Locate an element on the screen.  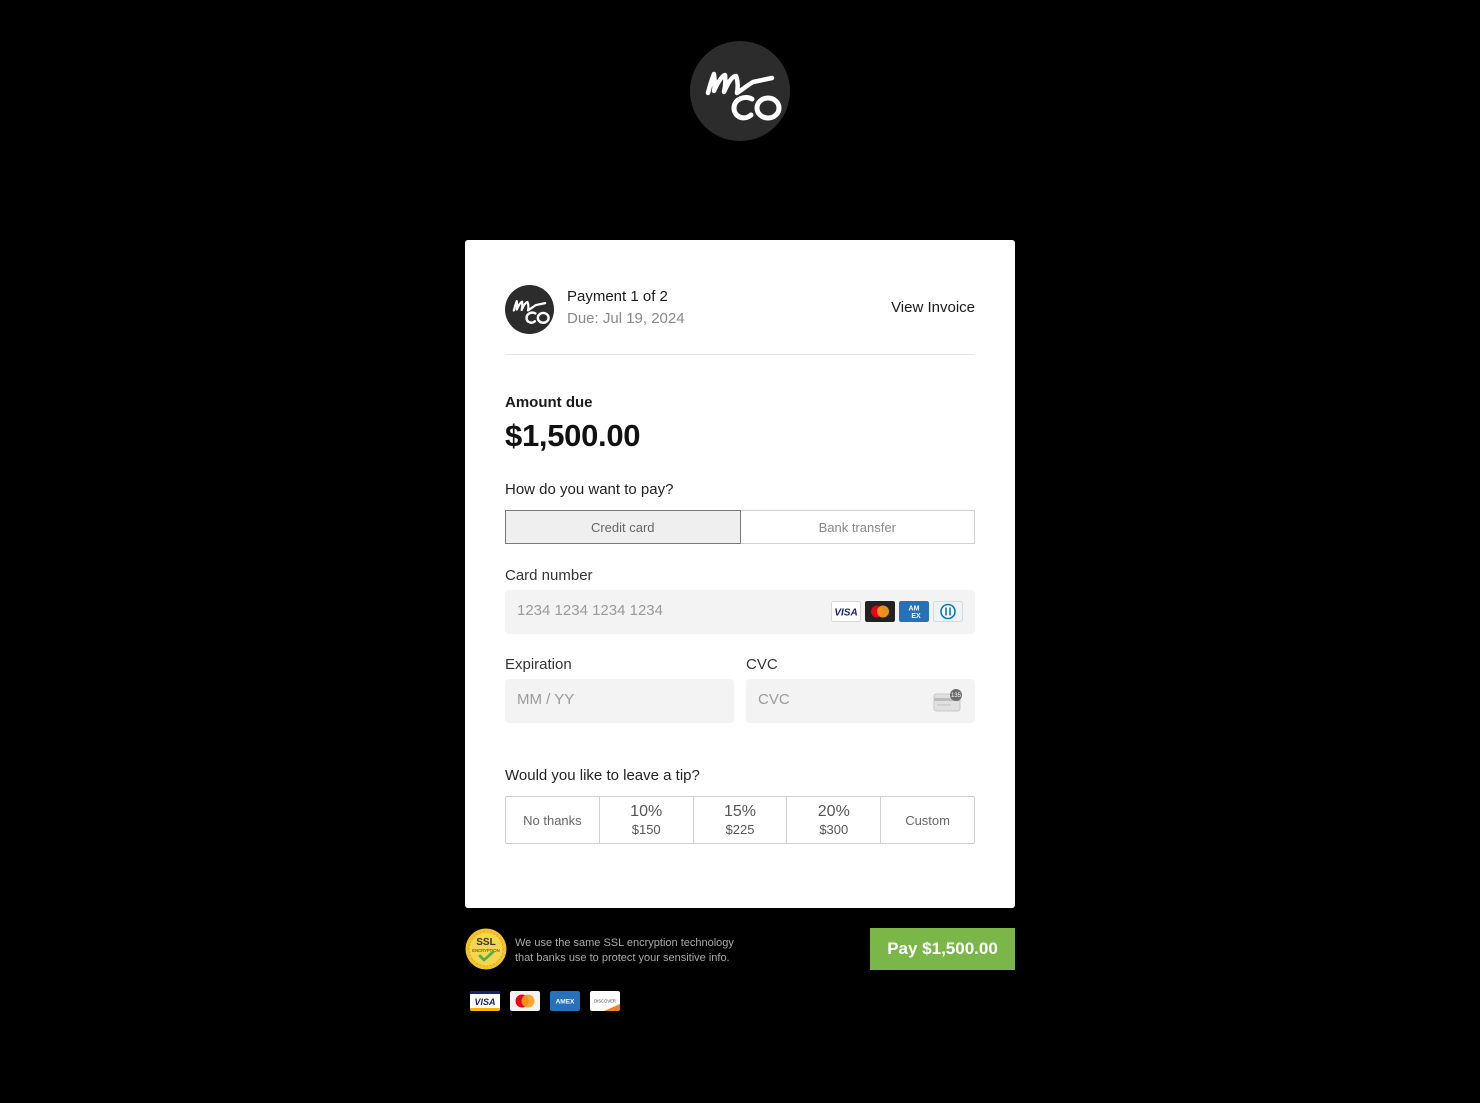
cvc-placeholder: CVC is located at coordinates (774, 699).